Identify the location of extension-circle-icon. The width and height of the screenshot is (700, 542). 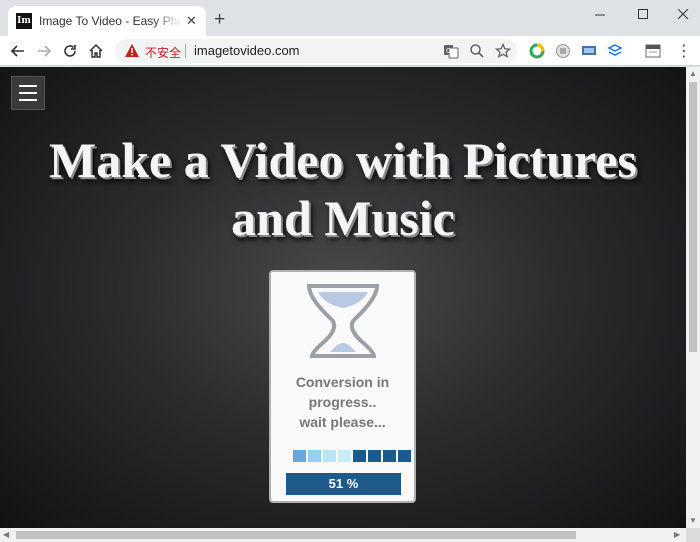
(537, 51).